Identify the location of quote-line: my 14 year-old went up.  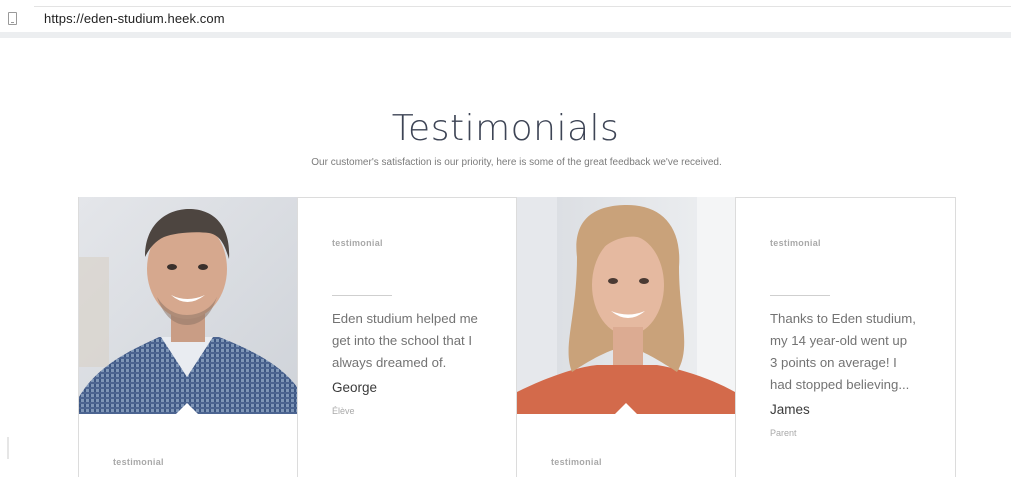
(839, 340).